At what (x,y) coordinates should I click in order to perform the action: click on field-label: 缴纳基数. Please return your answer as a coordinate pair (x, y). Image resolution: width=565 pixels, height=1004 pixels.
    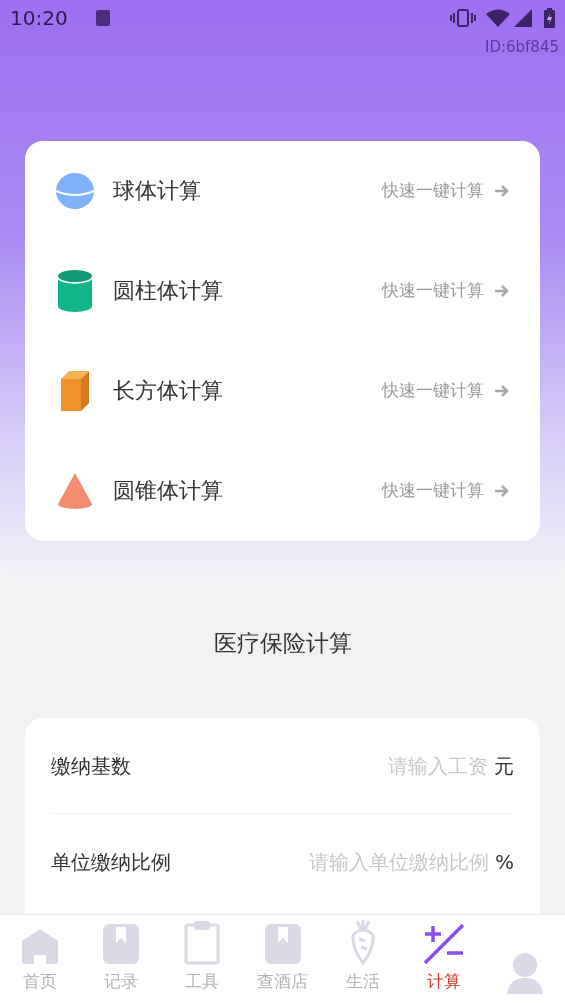
    Looking at the image, I should click on (91, 766).